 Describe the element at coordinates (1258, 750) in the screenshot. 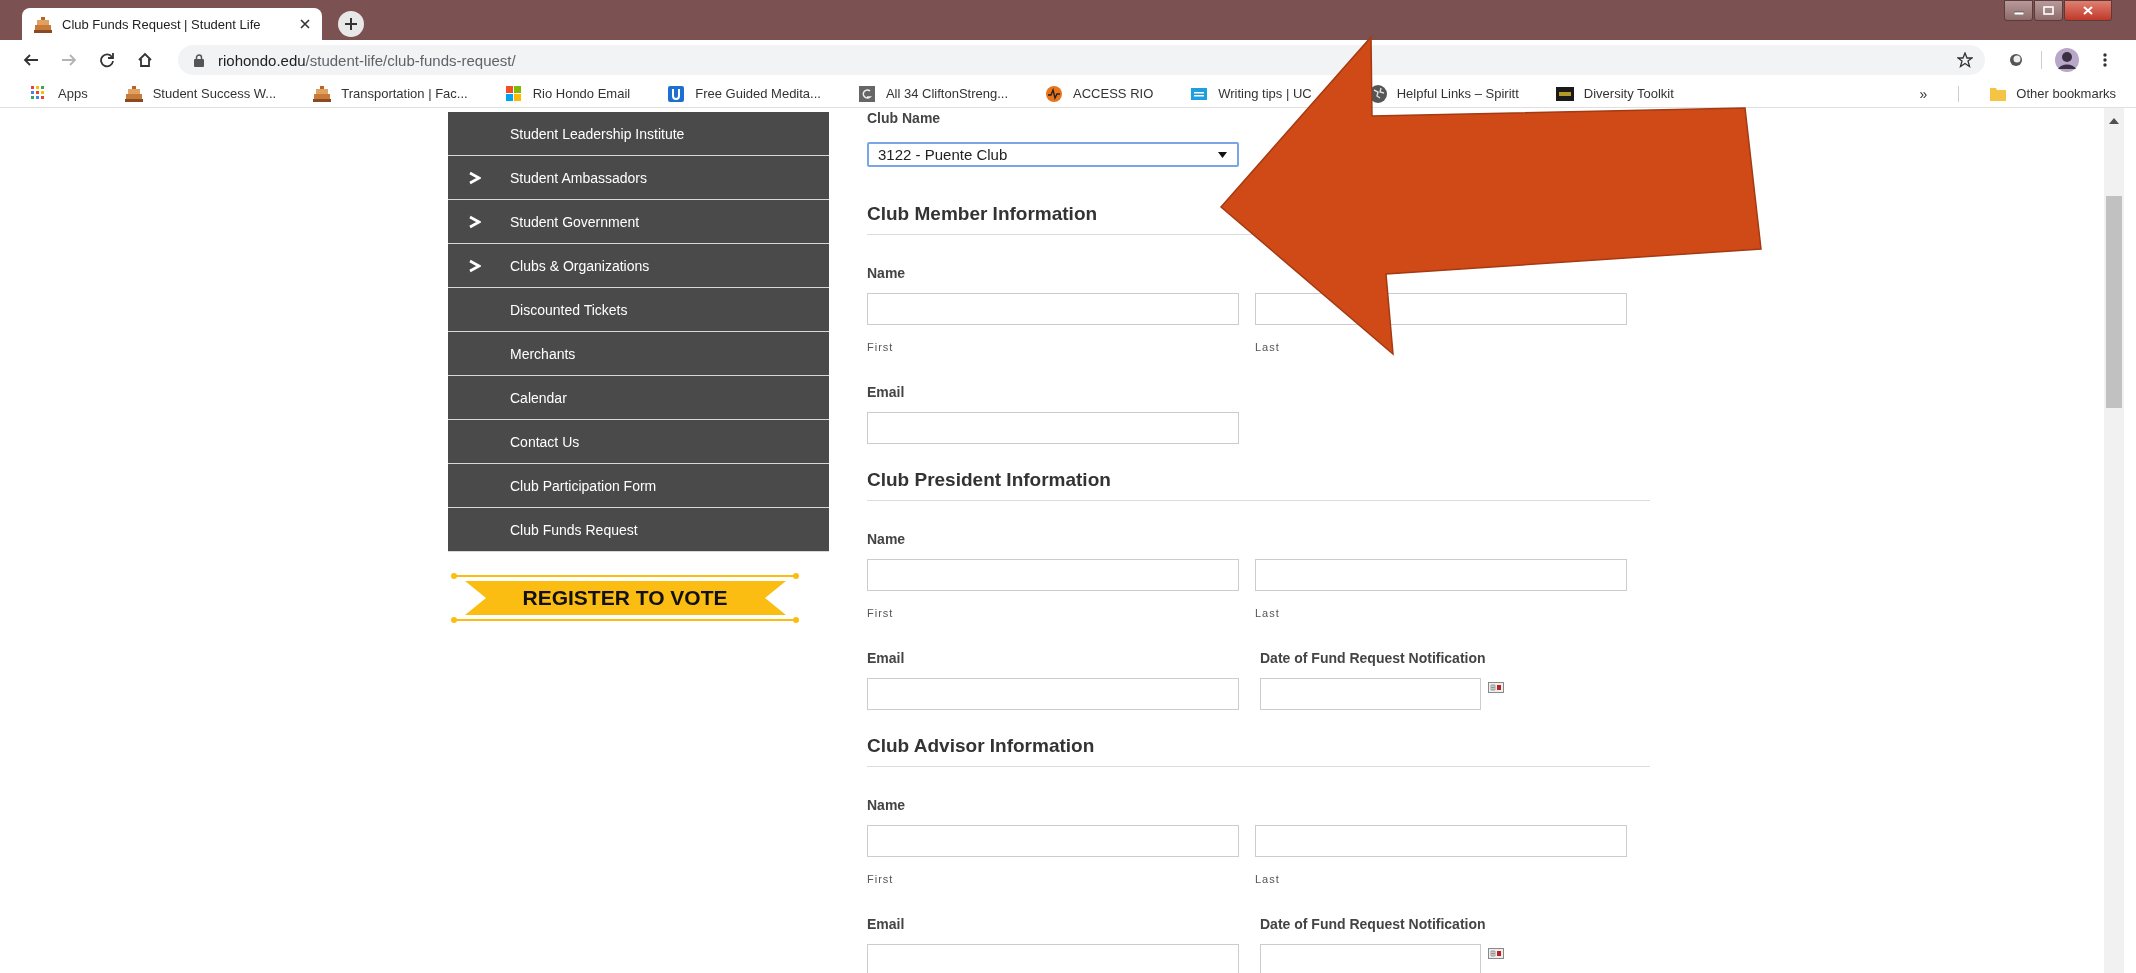

I see `section-heading: Club Advisor Information` at that location.